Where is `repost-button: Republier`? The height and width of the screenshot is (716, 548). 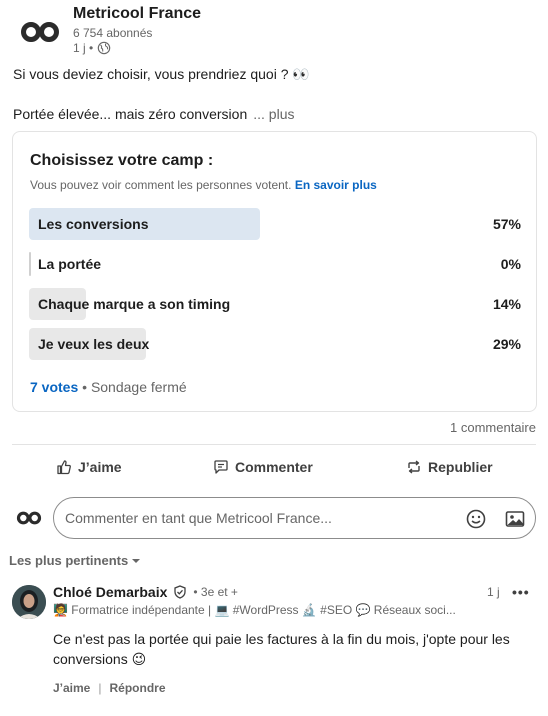
repost-button: Republier is located at coordinates (449, 467).